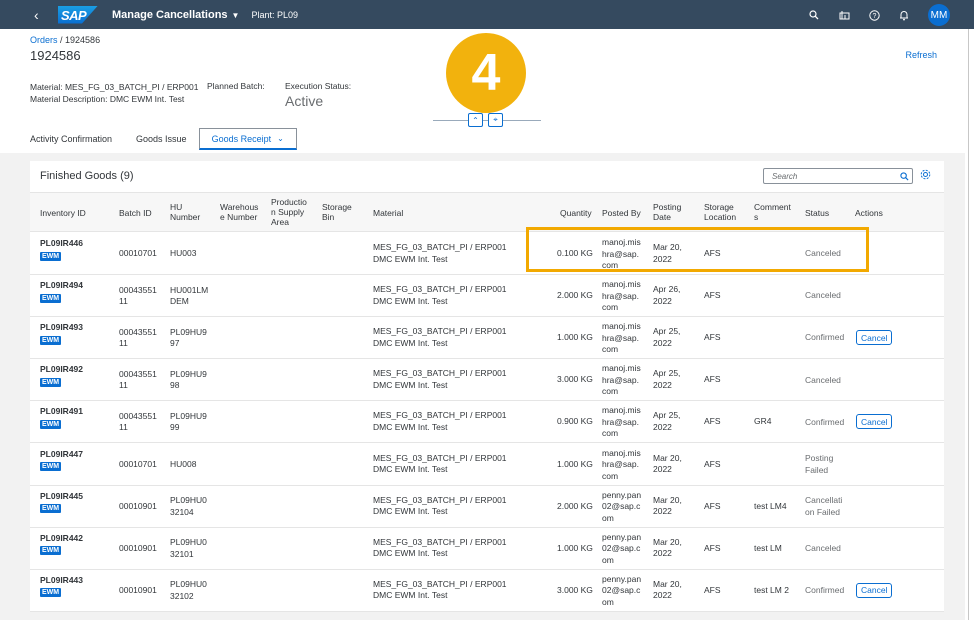  I want to click on building-icon, so click(844, 15).